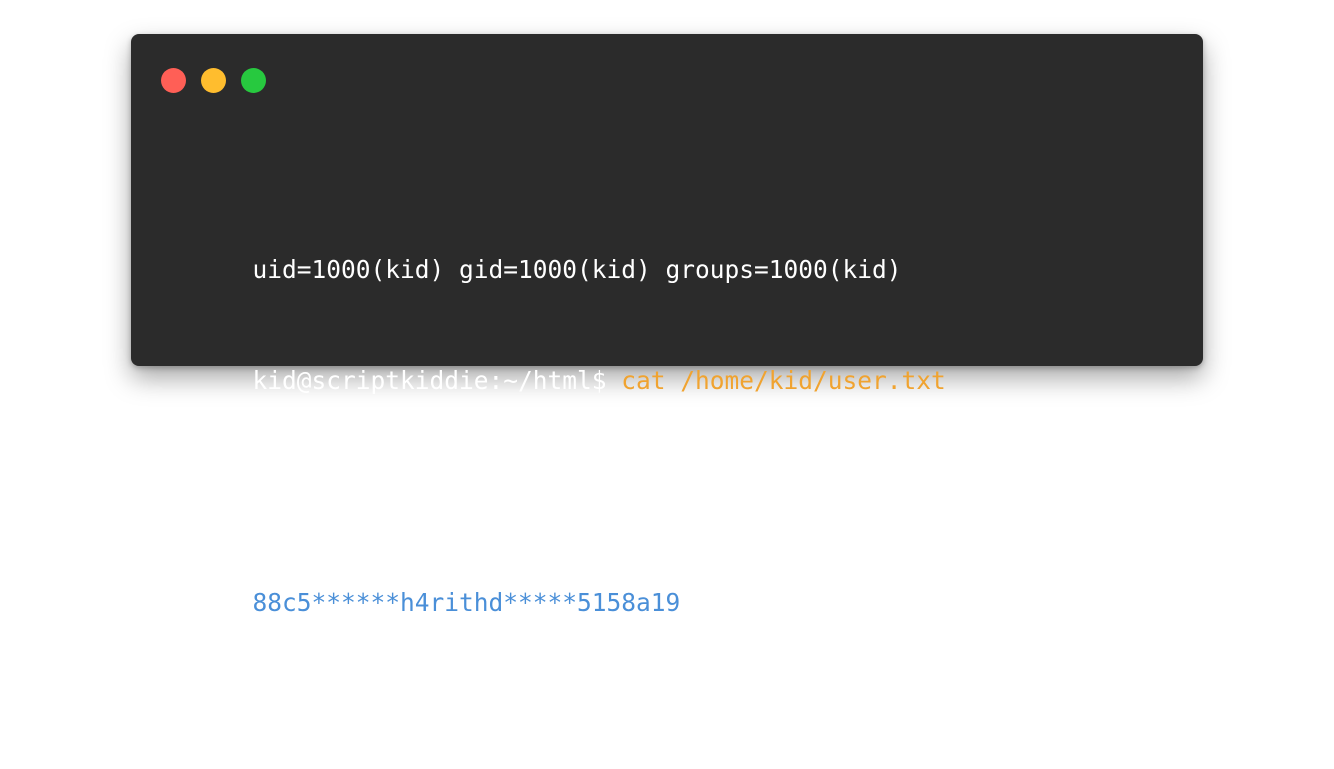 This screenshot has height=769, width=1334. Describe the element at coordinates (466, 602) in the screenshot. I see `line-text: 88c5******h4rithd*****5158a19` at that location.